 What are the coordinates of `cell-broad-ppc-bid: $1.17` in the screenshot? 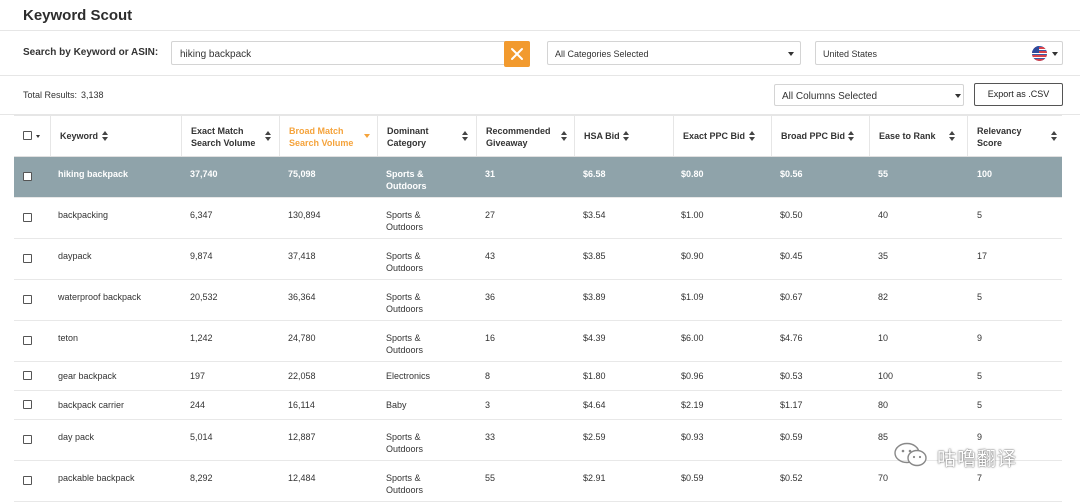 It's located at (791, 405).